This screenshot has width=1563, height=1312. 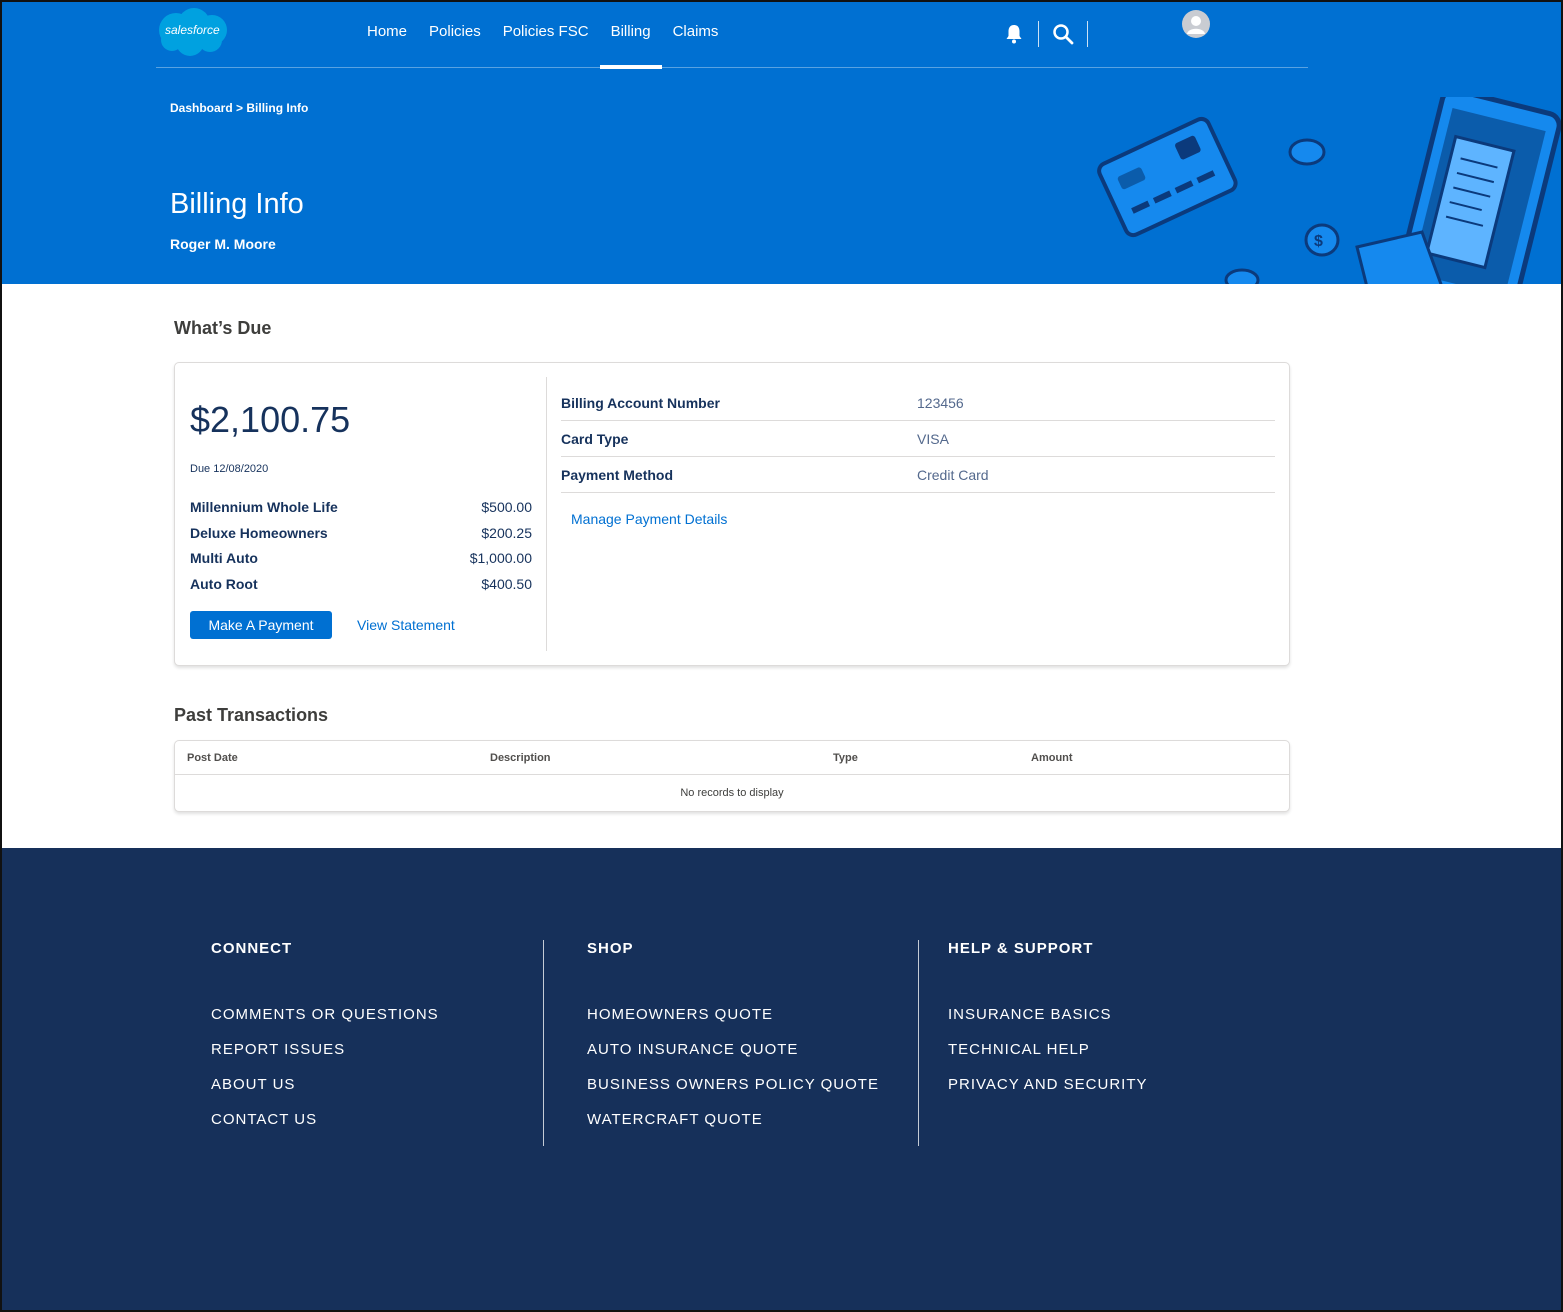 I want to click on policy-name: Deluxe Homeowners, so click(x=259, y=532).